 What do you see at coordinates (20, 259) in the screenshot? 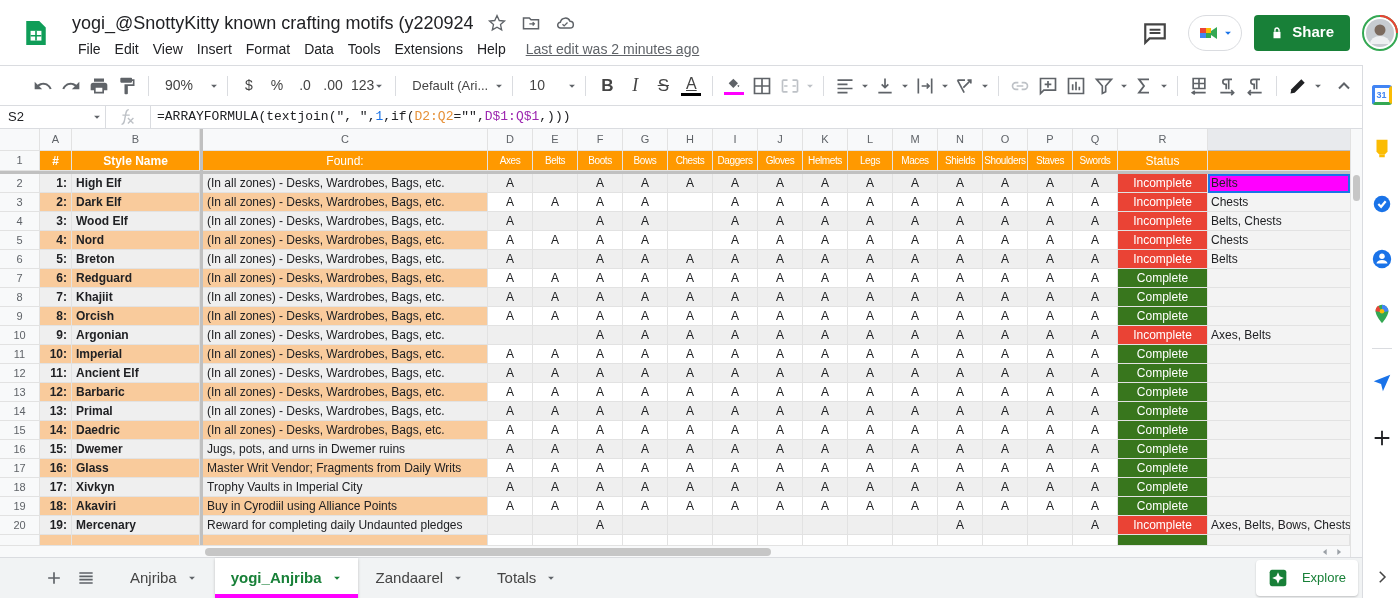
I see `row-number: 6` at bounding box center [20, 259].